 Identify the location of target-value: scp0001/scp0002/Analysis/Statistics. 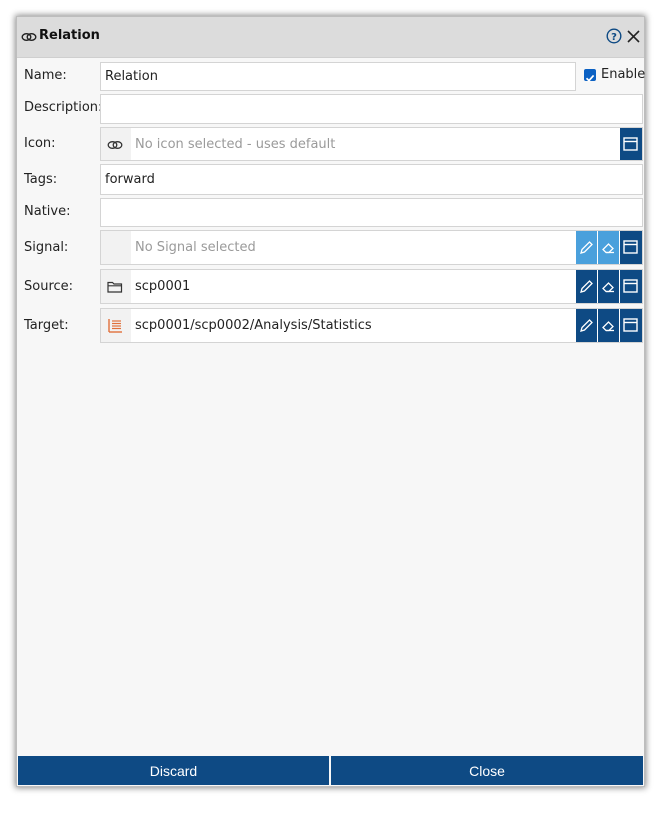
(253, 325).